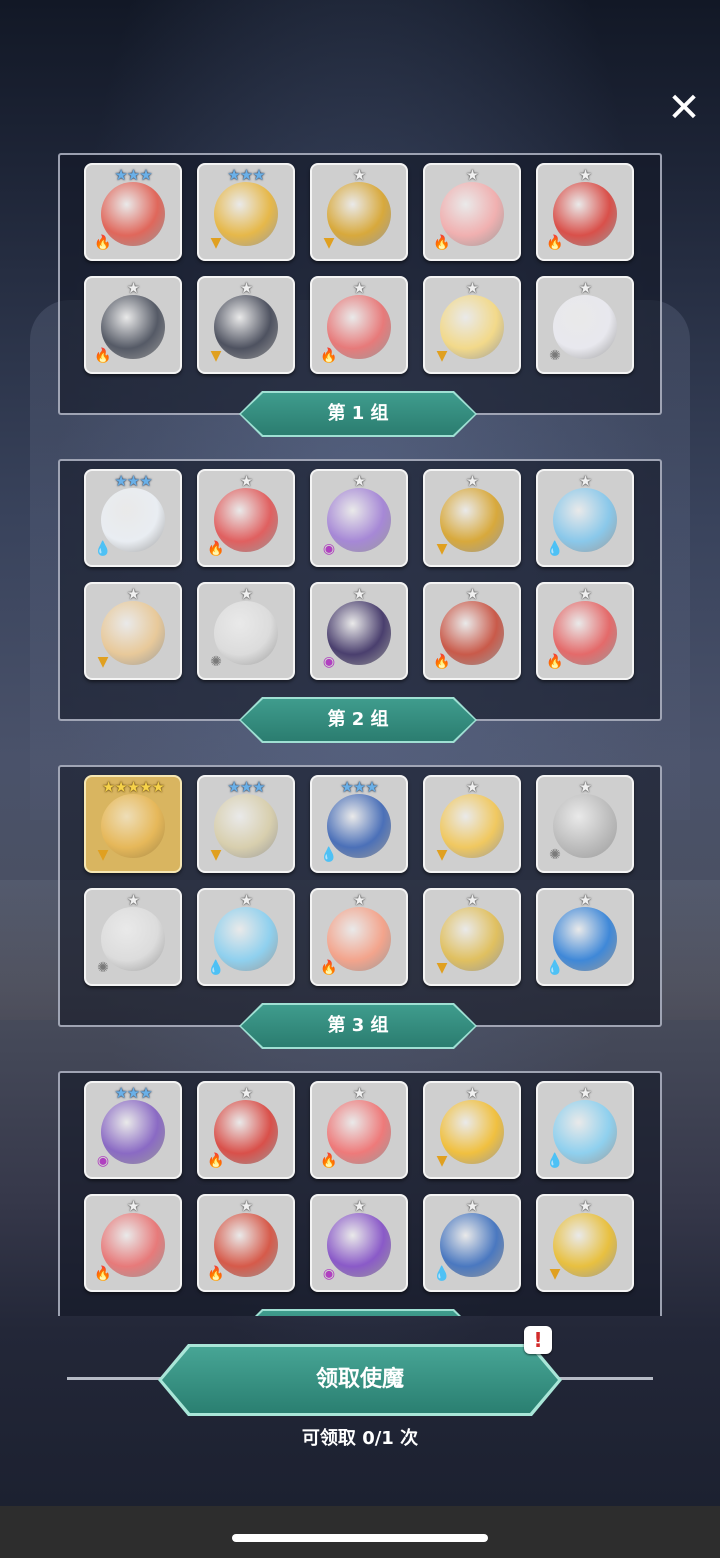 The height and width of the screenshot is (1558, 720). What do you see at coordinates (360, 1438) in the screenshot?
I see `claim-count-text: 可领取 0/1 次` at bounding box center [360, 1438].